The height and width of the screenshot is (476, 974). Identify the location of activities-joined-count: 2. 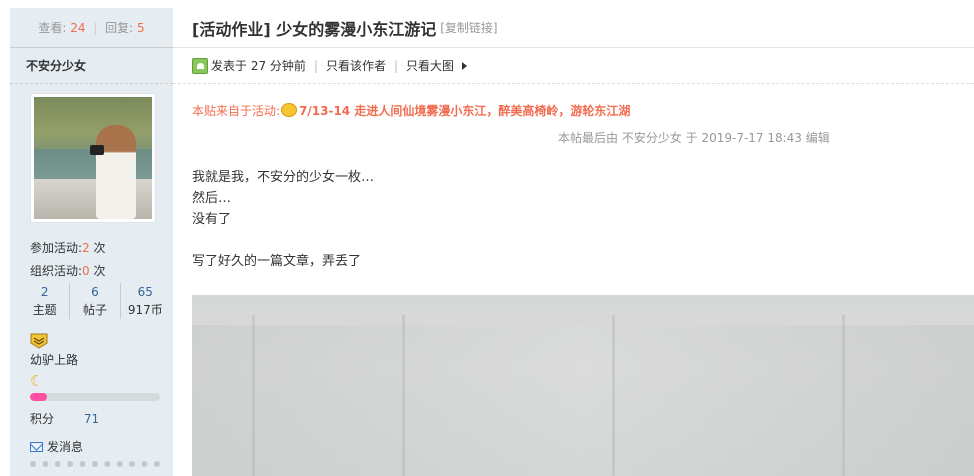
(86, 248).